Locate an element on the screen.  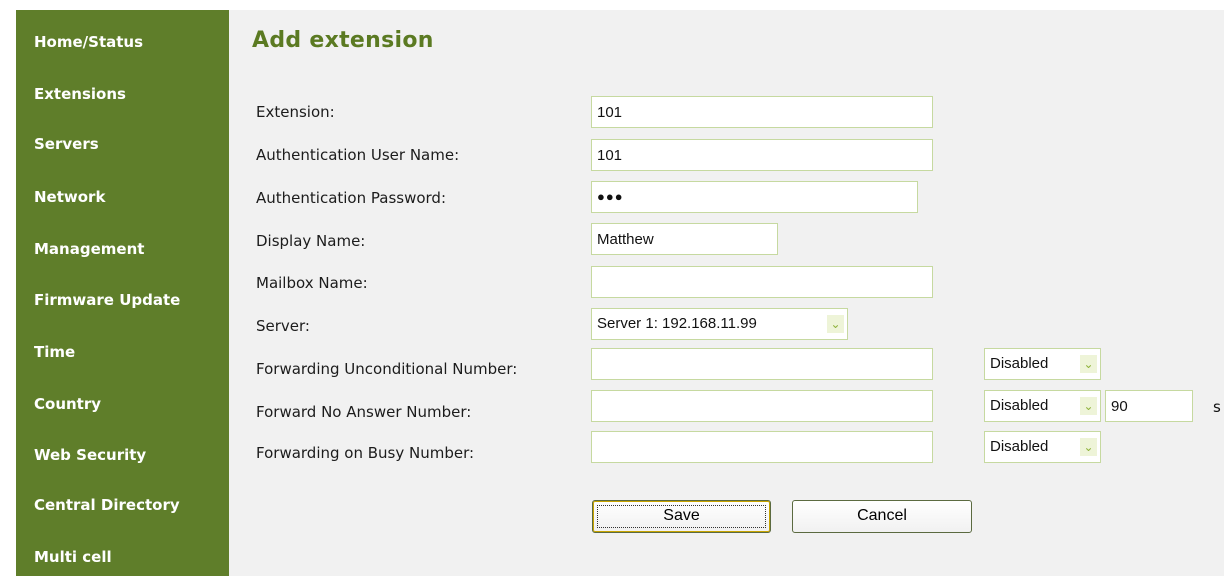
extension-label: Extension: is located at coordinates (295, 112).